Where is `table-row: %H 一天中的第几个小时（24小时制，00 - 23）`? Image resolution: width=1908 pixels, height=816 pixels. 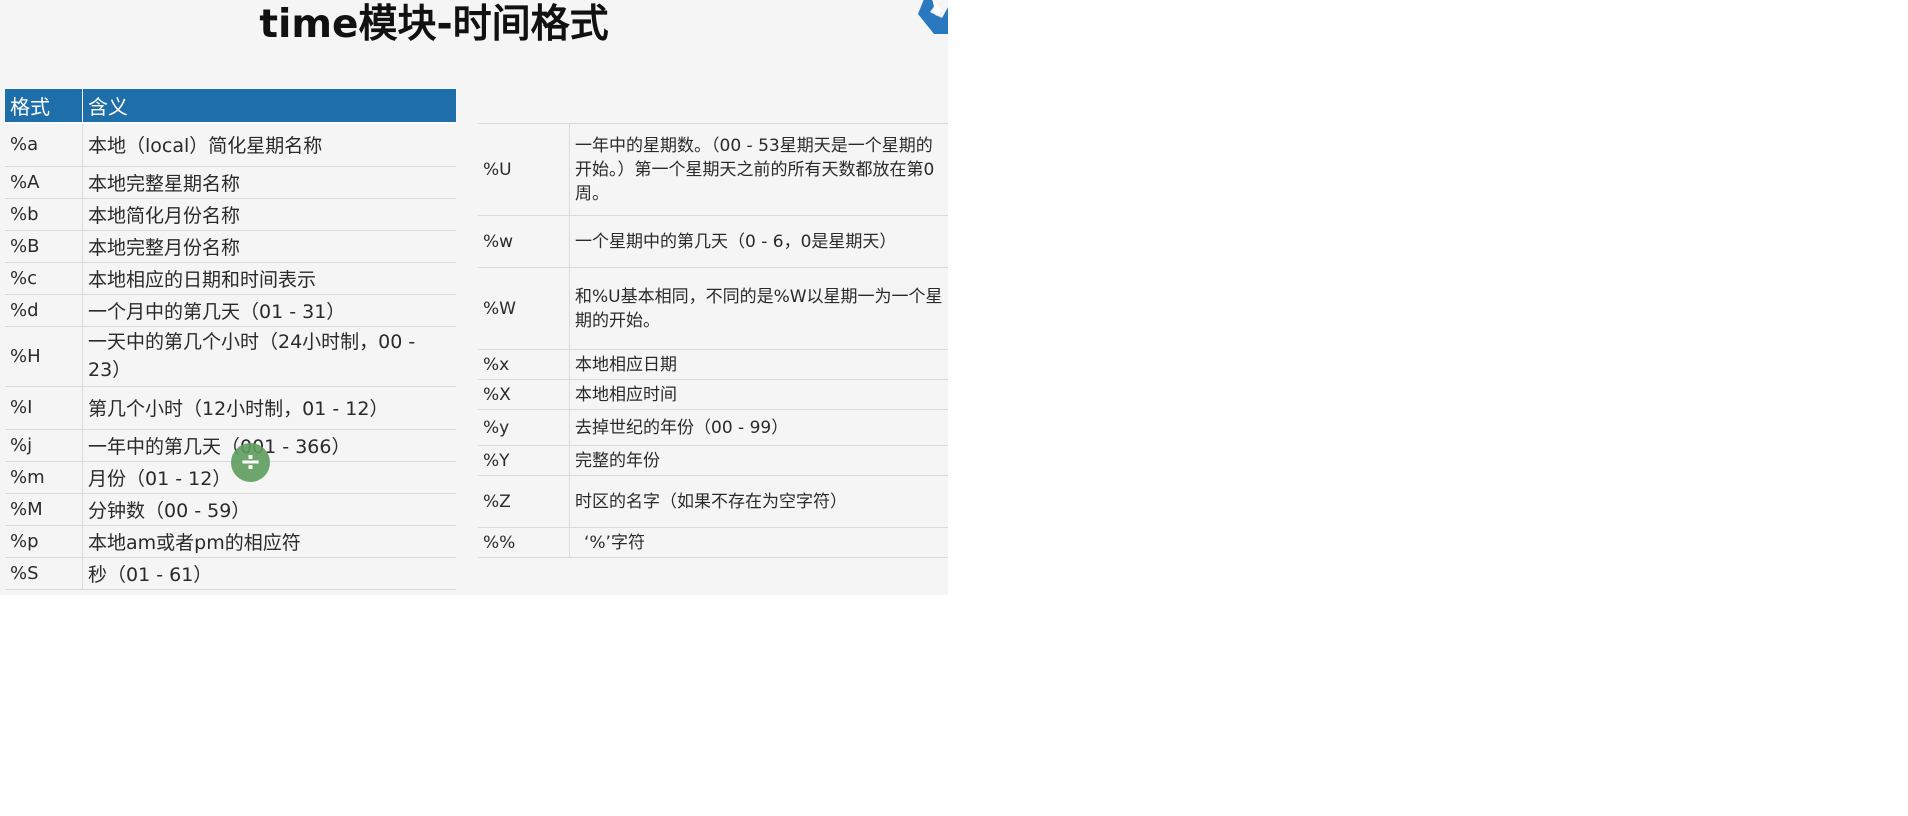
table-row: %H 一天中的第几个小时（24小时制，00 - 23） is located at coordinates (230, 356).